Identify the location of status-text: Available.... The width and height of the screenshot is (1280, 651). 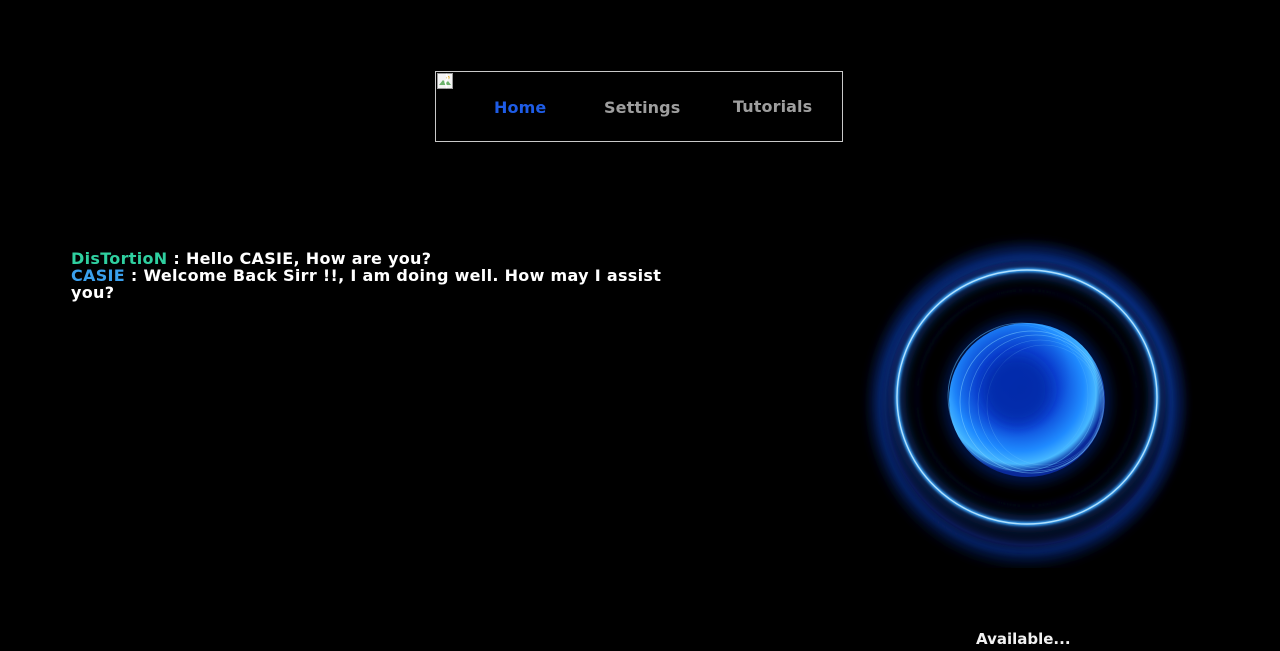
(1023, 639).